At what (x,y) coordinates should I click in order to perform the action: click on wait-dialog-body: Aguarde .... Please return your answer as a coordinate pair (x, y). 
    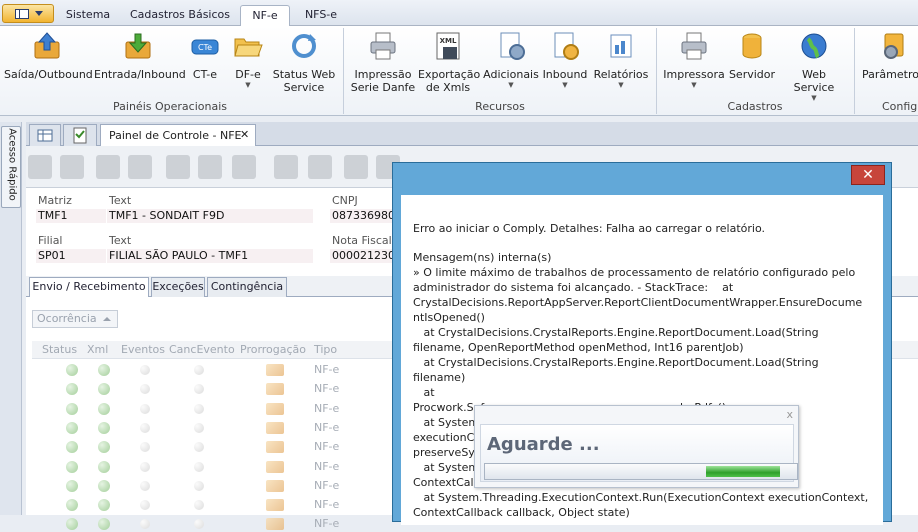
    Looking at the image, I should click on (639, 453).